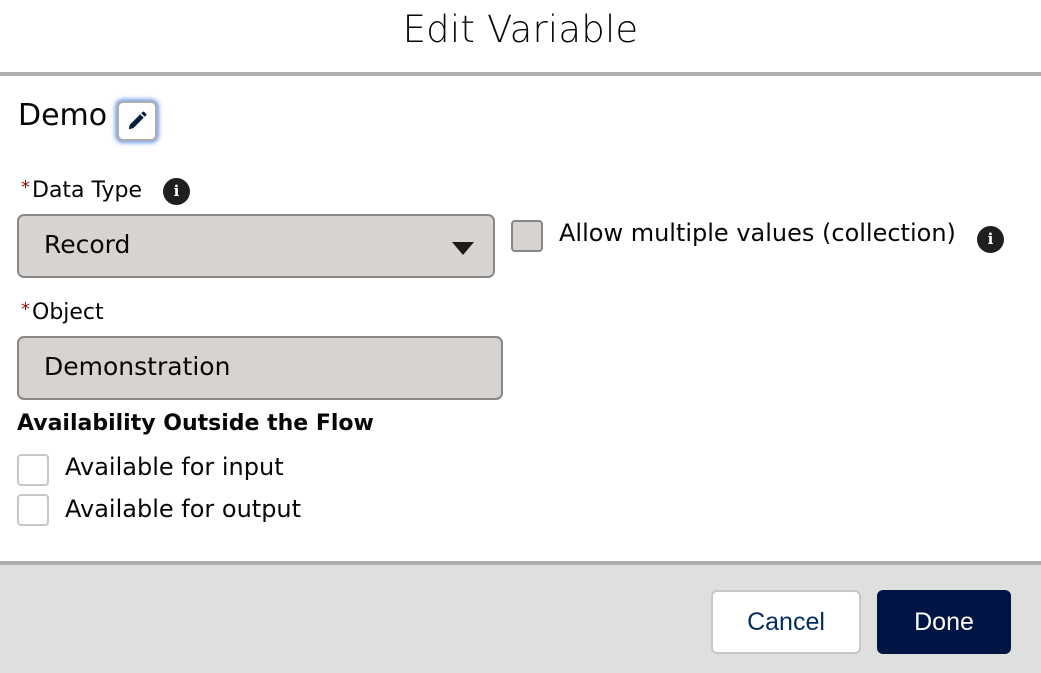  What do you see at coordinates (183, 509) in the screenshot?
I see `available-output-label: Available for output` at bounding box center [183, 509].